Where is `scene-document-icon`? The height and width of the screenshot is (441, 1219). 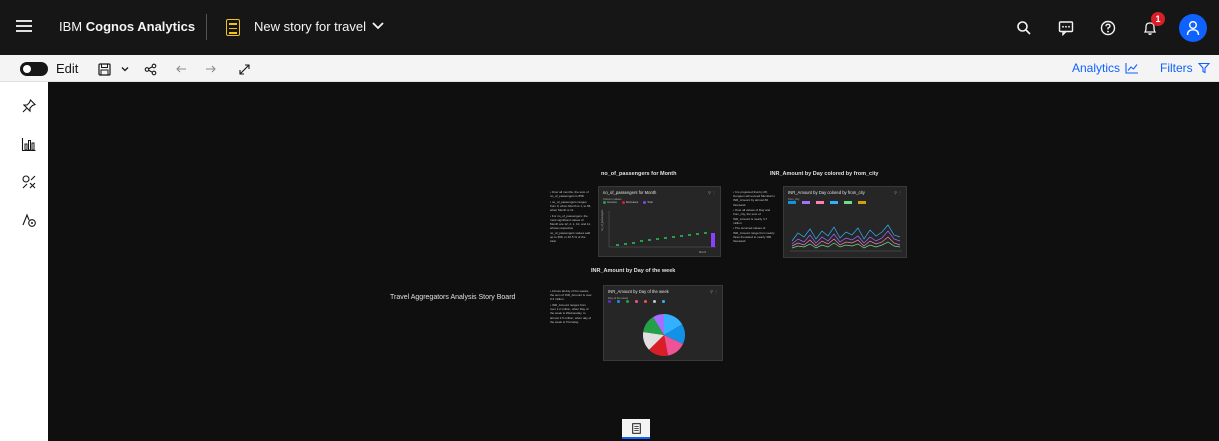
scene-document-icon is located at coordinates (636, 428).